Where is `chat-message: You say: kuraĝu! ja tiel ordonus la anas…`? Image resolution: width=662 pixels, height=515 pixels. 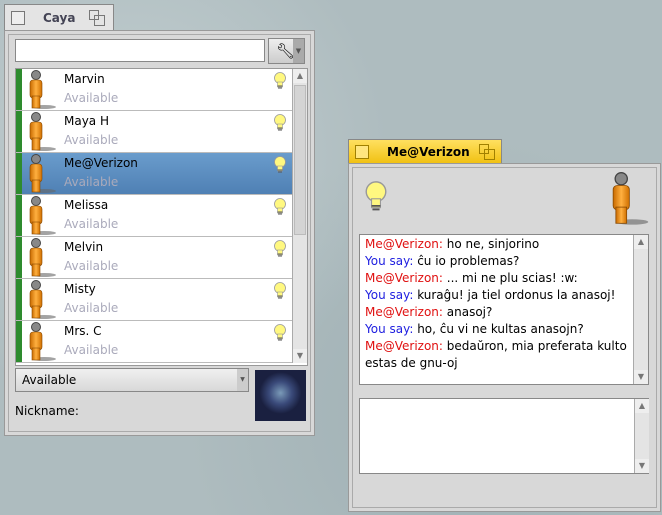 chat-message: You say: kuraĝu! ja tiel ordonus la anas… is located at coordinates (496, 295).